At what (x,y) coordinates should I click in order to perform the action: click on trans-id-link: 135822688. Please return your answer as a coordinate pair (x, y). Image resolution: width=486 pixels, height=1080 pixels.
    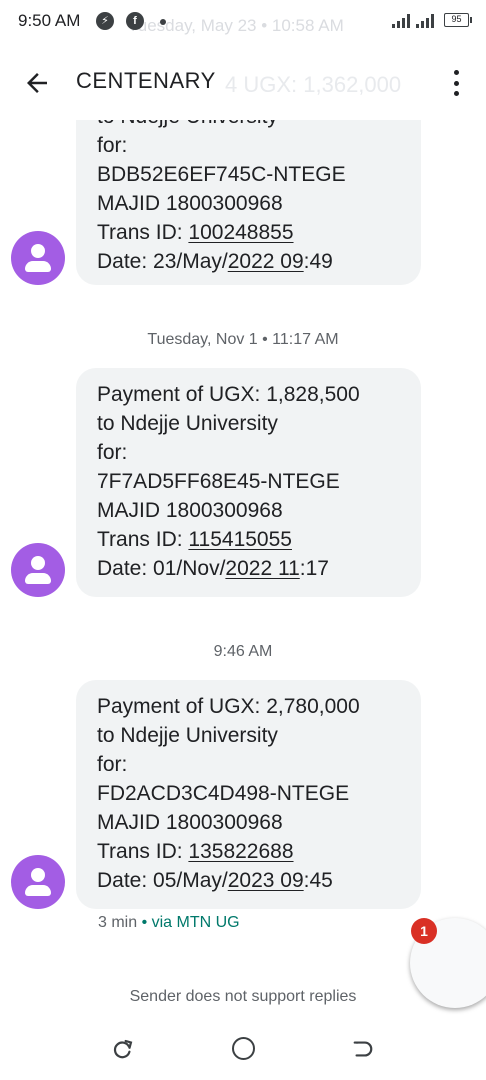
    Looking at the image, I should click on (240, 851).